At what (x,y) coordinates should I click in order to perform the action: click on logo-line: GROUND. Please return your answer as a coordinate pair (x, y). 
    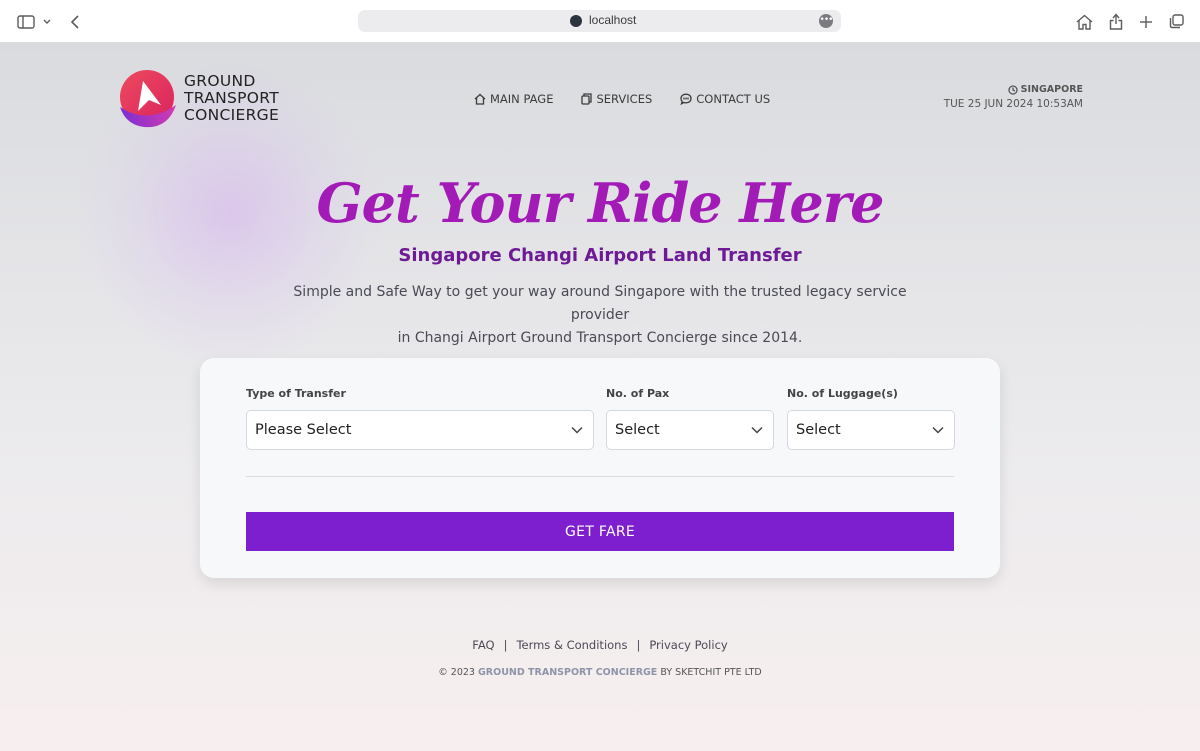
    Looking at the image, I should click on (220, 80).